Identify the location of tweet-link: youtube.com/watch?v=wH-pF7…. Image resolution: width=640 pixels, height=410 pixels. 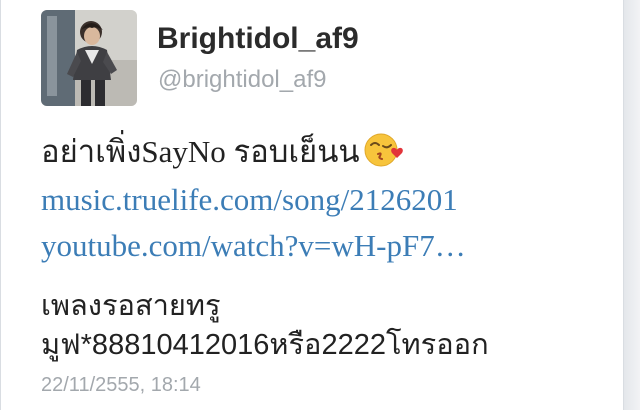
(253, 246).